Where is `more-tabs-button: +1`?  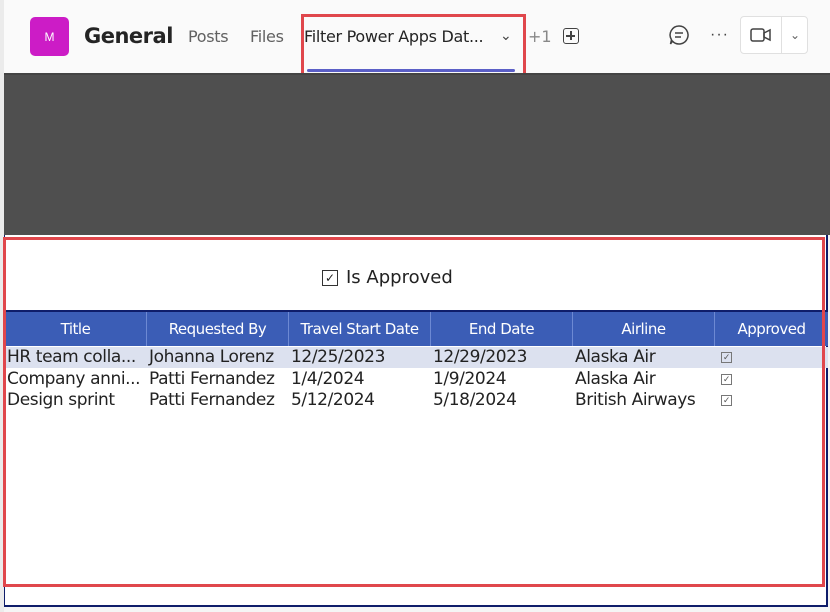 more-tabs-button: +1 is located at coordinates (540, 36).